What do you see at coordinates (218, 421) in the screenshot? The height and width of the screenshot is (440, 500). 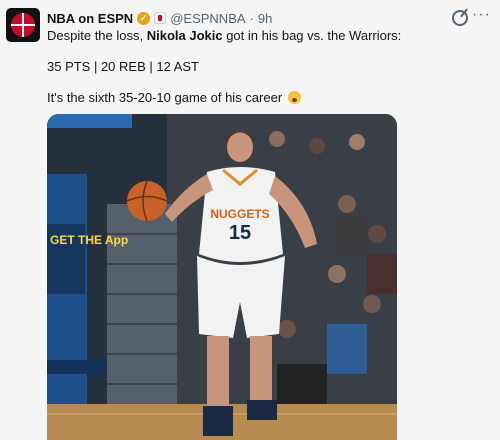 I see `player-left-shoe` at bounding box center [218, 421].